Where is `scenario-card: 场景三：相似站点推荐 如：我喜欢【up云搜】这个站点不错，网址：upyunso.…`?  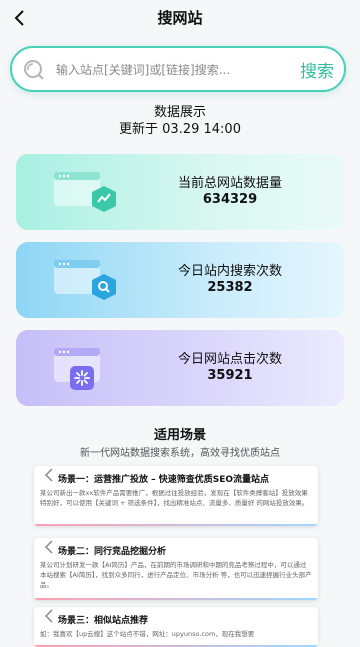 scenario-card: 场景三：相似站点推荐 如：我喜欢【up云搜】这个站点不错，网址：upyunso.… is located at coordinates (176, 627).